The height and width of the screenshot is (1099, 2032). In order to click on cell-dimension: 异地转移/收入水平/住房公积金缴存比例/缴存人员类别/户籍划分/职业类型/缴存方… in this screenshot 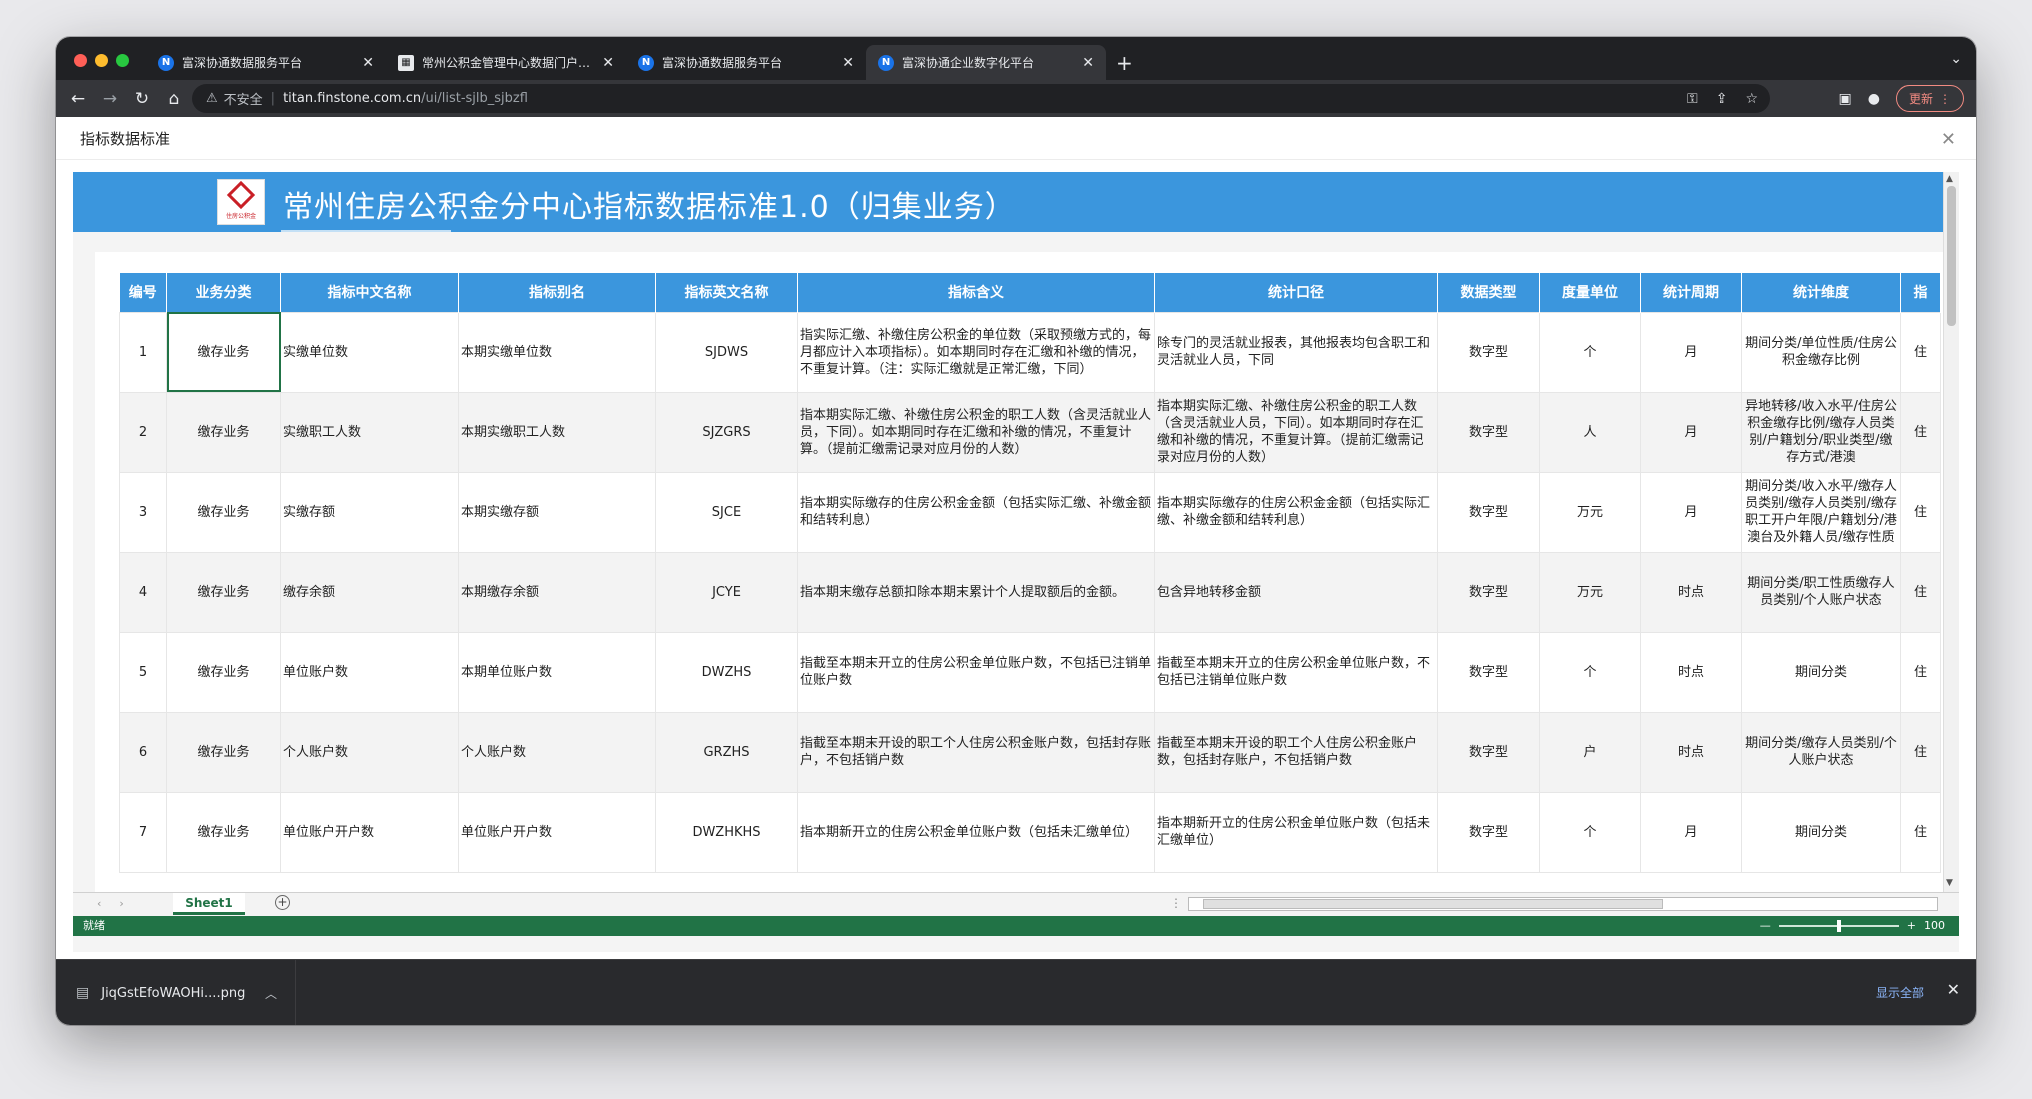, I will do `click(1821, 432)`.